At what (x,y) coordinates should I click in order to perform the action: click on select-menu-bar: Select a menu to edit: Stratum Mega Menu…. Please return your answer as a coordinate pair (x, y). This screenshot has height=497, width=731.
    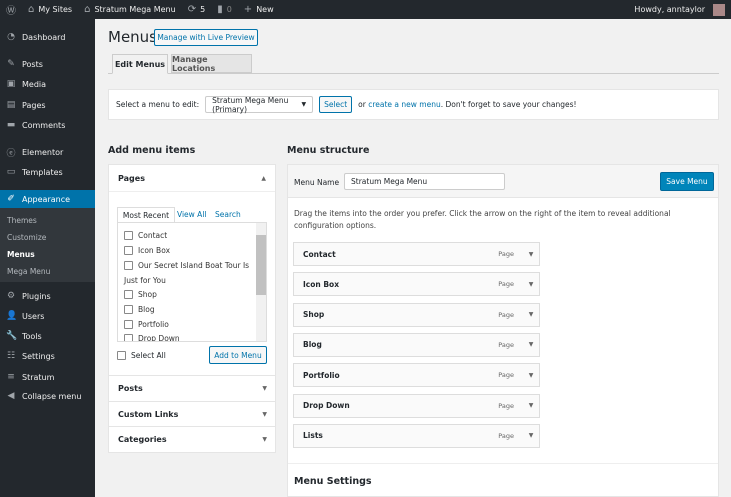
    Looking at the image, I should click on (413, 104).